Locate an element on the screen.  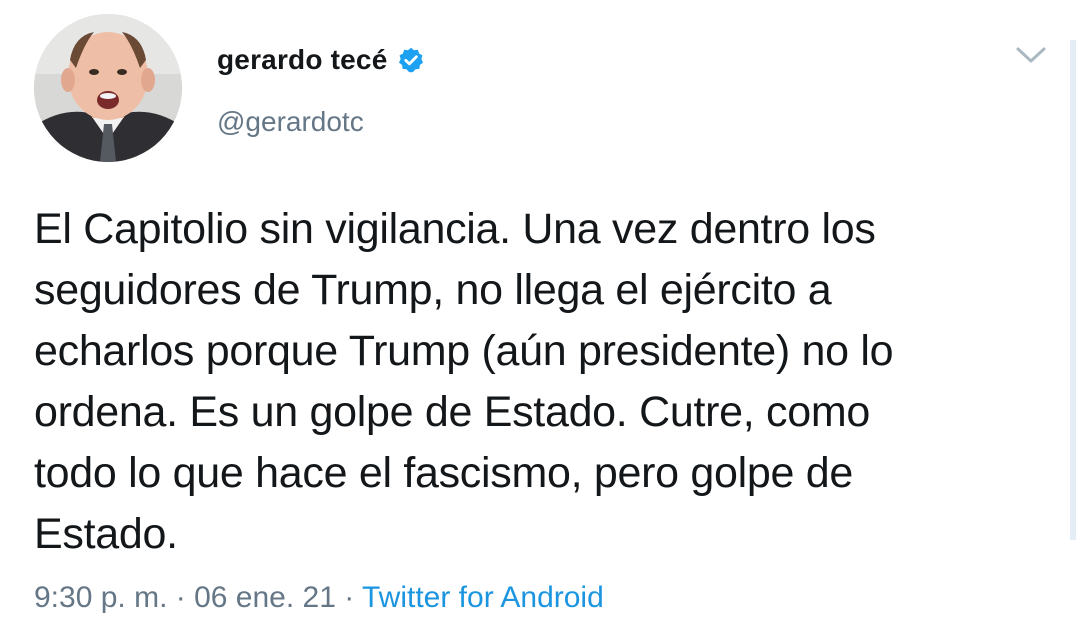
display-name: gerardo tecé is located at coordinates (302, 60).